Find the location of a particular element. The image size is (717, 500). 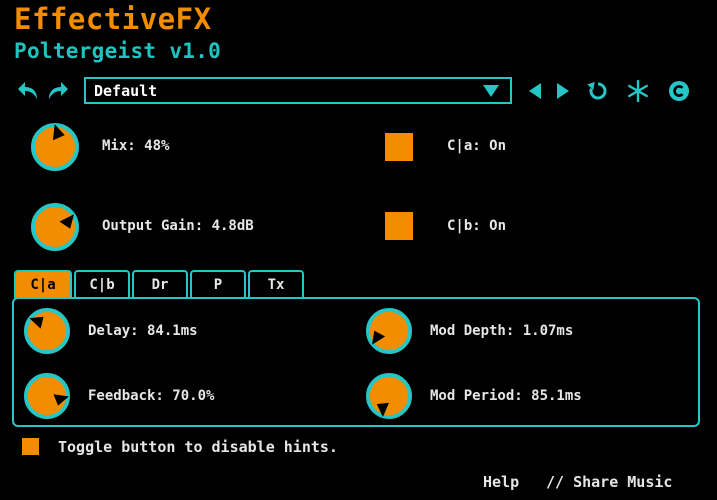

undo-button is located at coordinates (28, 91).